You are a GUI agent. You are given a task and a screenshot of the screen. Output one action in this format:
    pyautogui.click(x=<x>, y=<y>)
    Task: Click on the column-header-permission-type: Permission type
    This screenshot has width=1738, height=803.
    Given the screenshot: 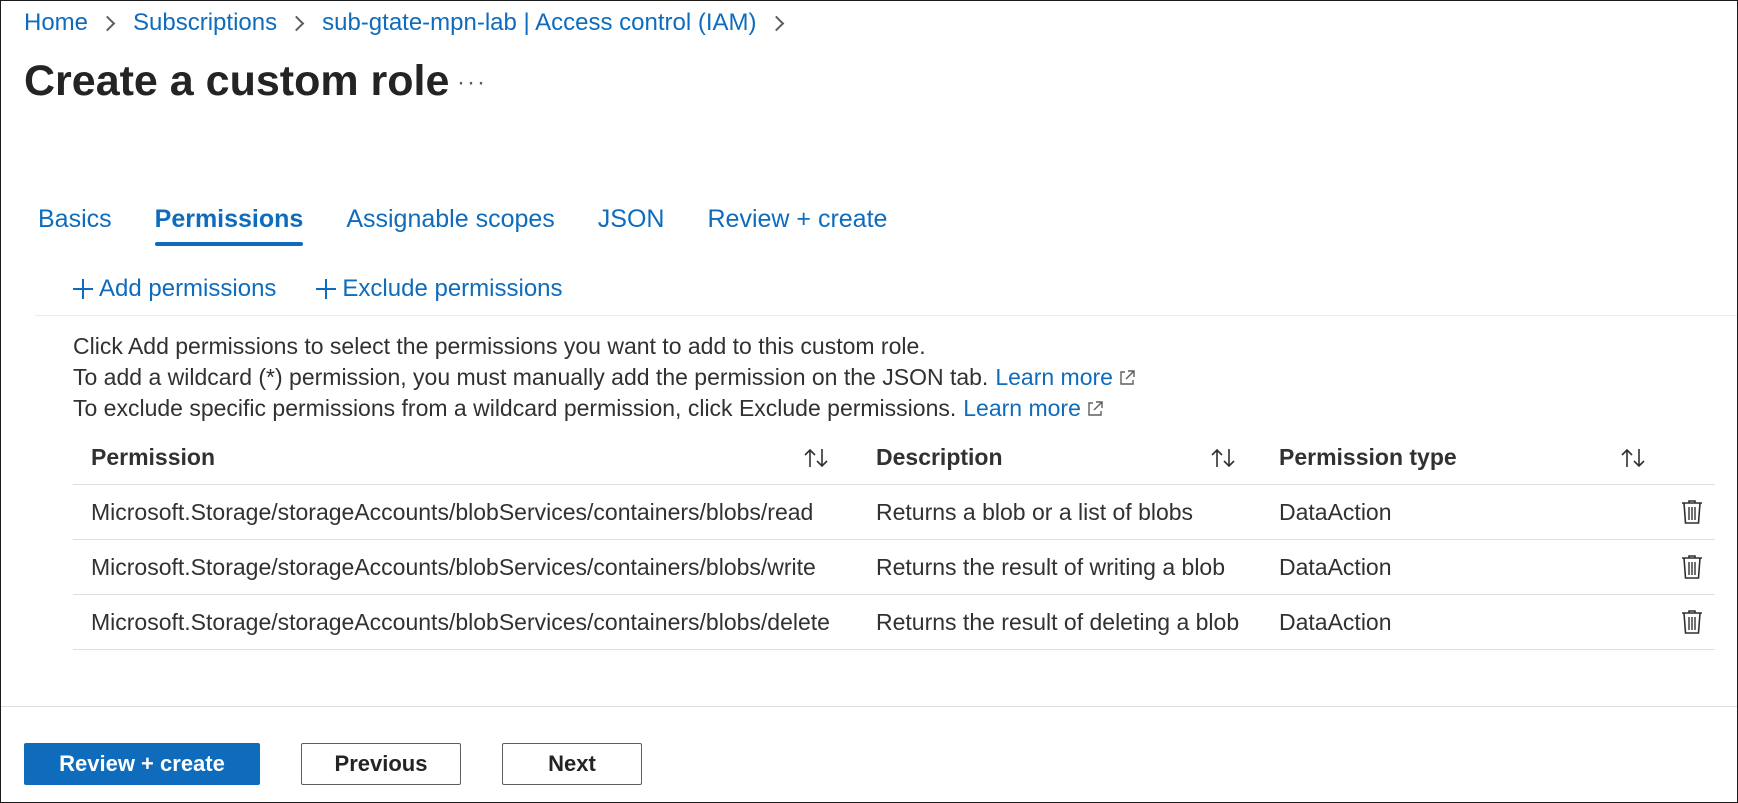 What is the action you would take?
    pyautogui.click(x=1488, y=457)
    